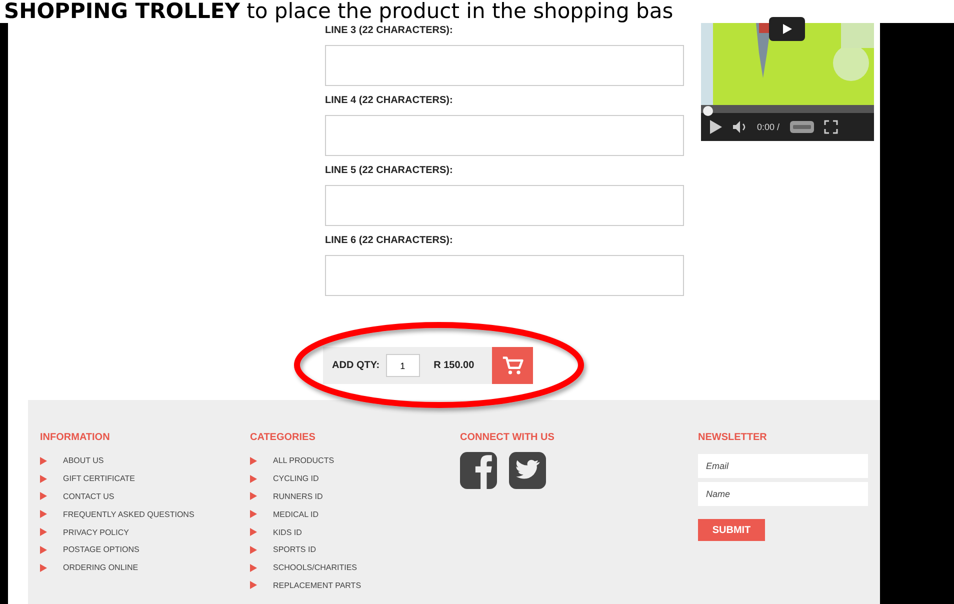 The image size is (954, 604). What do you see at coordinates (802, 127) in the screenshot?
I see `logo-icon` at bounding box center [802, 127].